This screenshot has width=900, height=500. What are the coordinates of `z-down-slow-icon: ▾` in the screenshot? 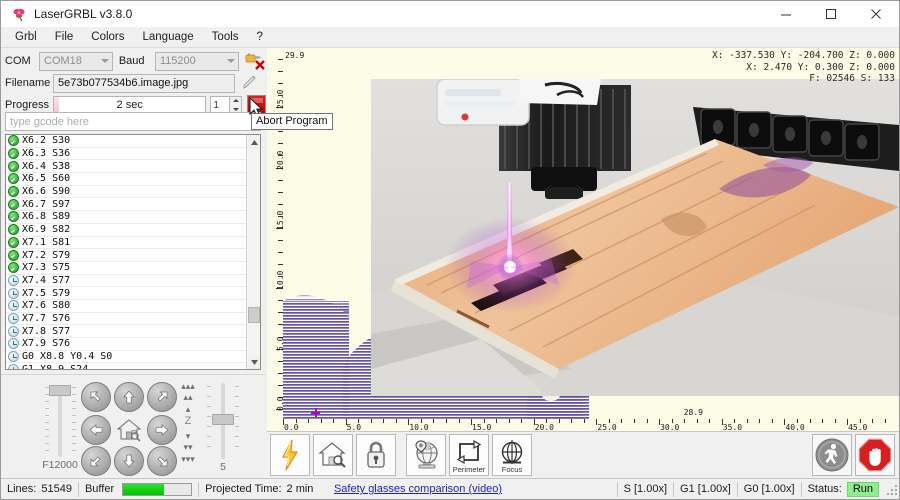 It's located at (188, 436).